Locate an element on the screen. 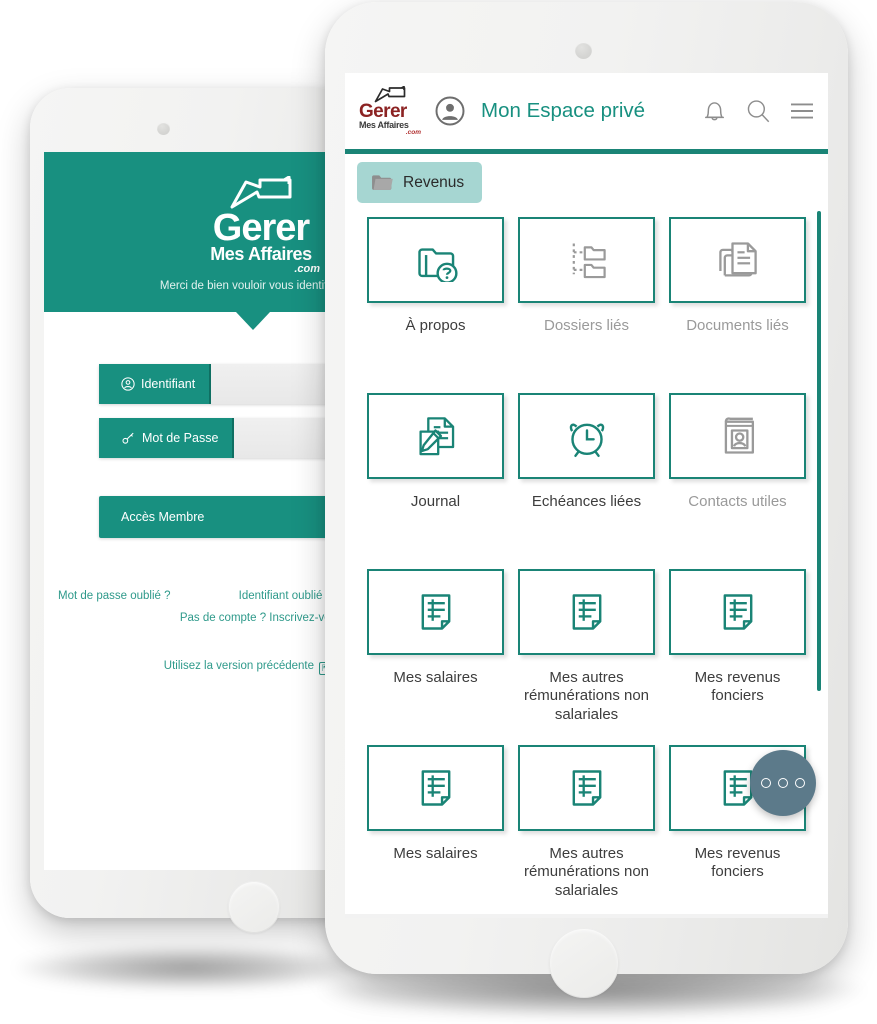  hamburger-menu-icon is located at coordinates (802, 111).